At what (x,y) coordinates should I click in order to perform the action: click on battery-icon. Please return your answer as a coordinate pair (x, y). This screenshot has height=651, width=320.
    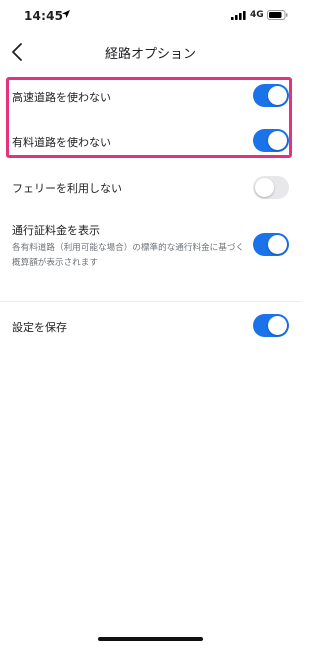
    Looking at the image, I should click on (277, 15).